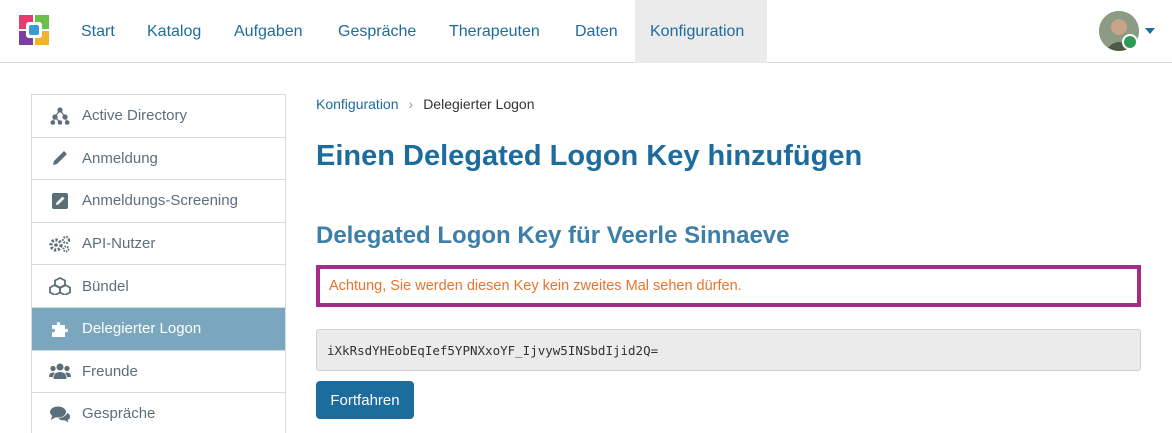 This screenshot has height=433, width=1172. Describe the element at coordinates (60, 244) in the screenshot. I see `gears-icon` at that location.